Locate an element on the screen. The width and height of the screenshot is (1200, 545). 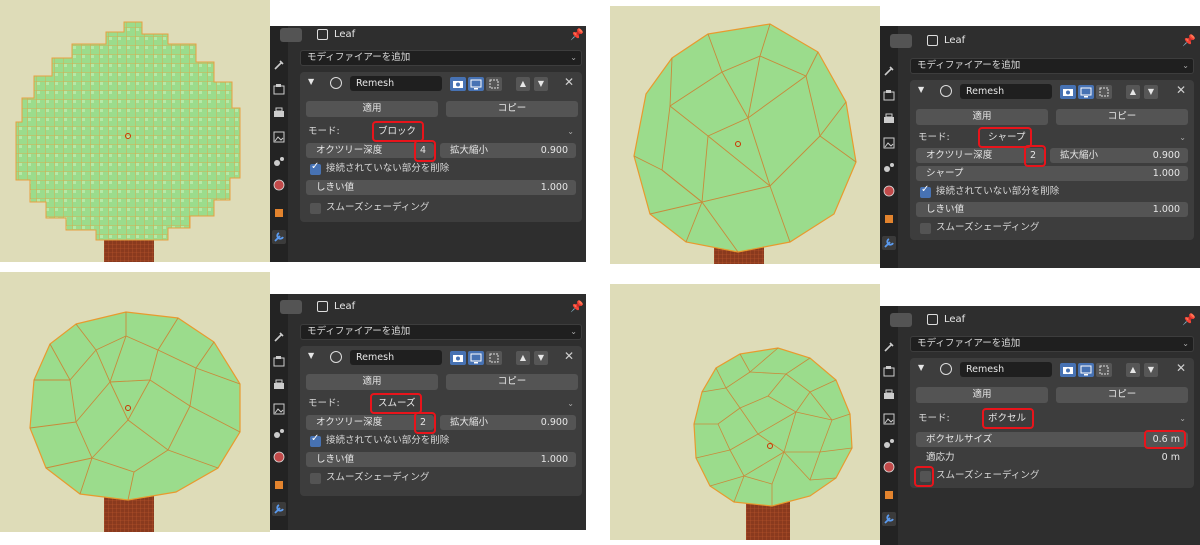
viewport-sharp is located at coordinates (745, 135).